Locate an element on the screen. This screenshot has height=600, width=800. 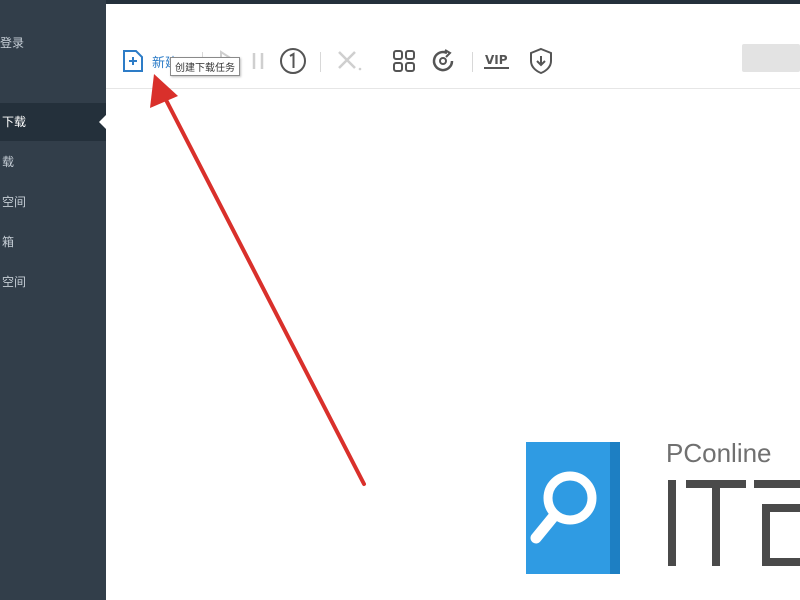
sidebar-item-private-space: 空间 is located at coordinates (53, 282).